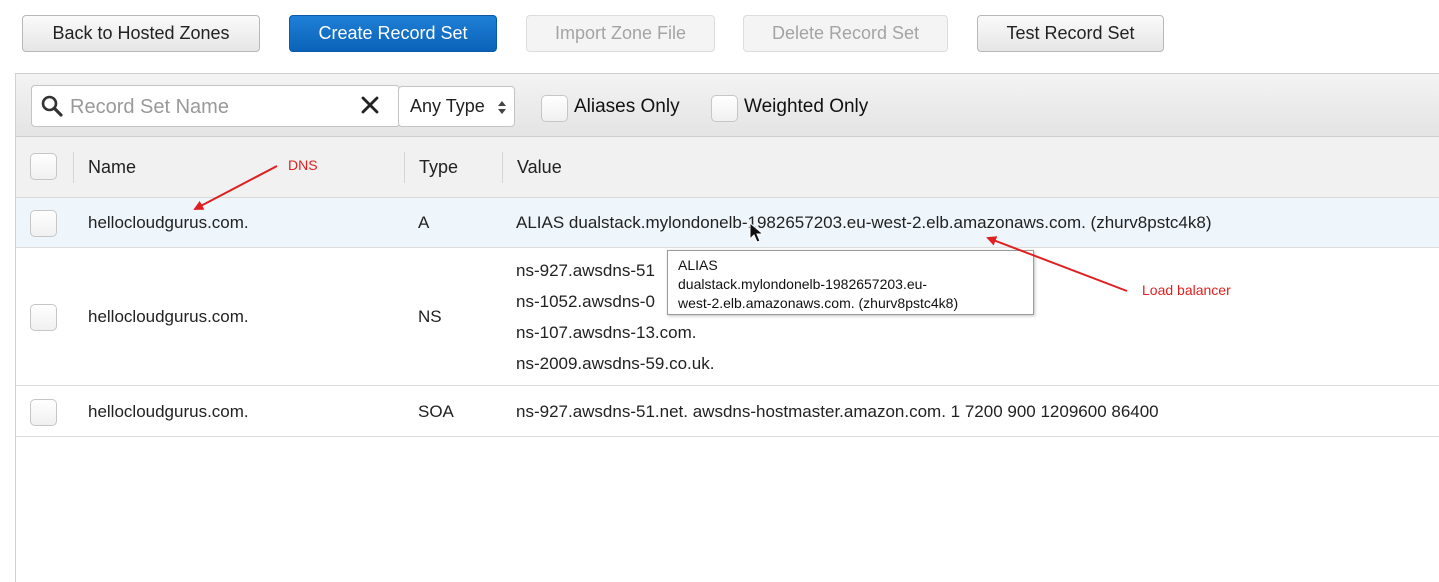 The width and height of the screenshot is (1439, 582). Describe the element at coordinates (235, 187) in the screenshot. I see `dns-arrow` at that location.